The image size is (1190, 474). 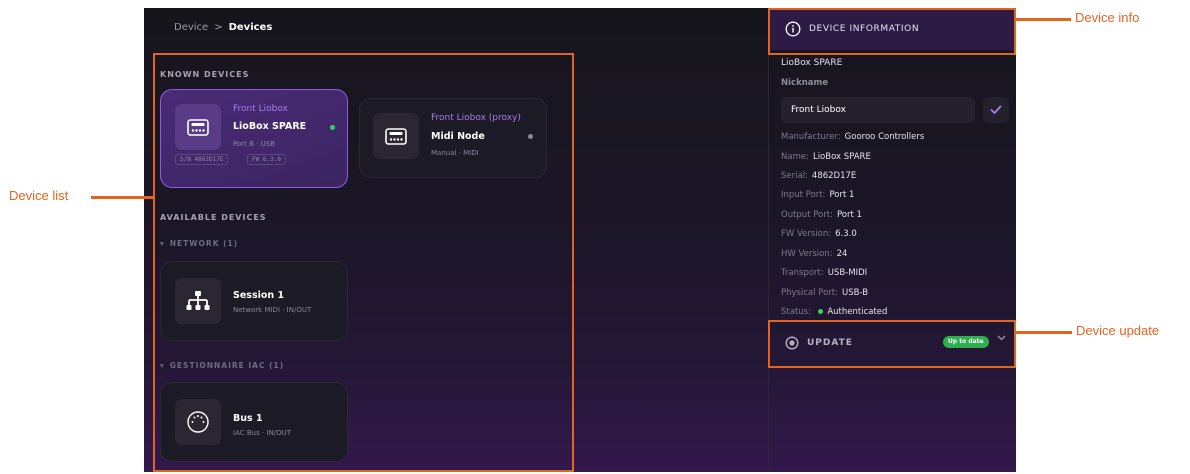 I want to click on device-update-label: Device update, so click(x=1118, y=330).